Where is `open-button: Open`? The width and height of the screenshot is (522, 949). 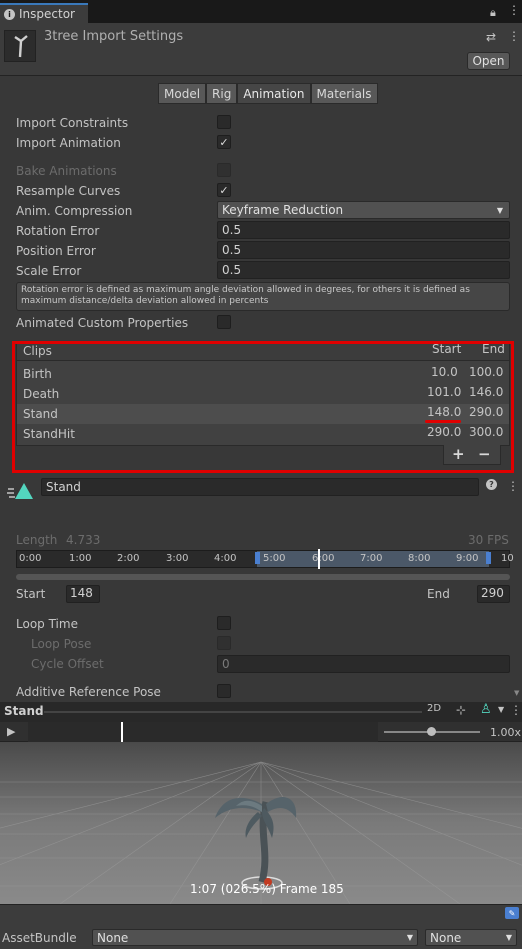 open-button: Open is located at coordinates (488, 61).